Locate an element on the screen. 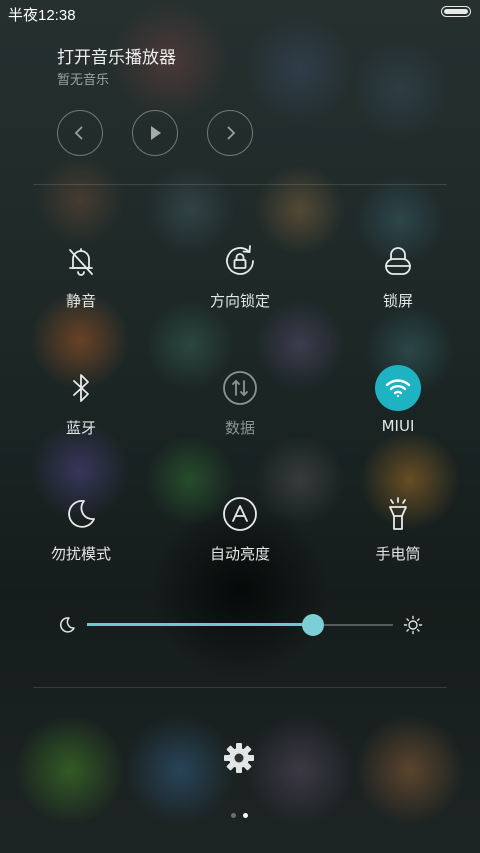 This screenshot has width=480, height=853. toggle-label: 勿扰模式 is located at coordinates (80, 554).